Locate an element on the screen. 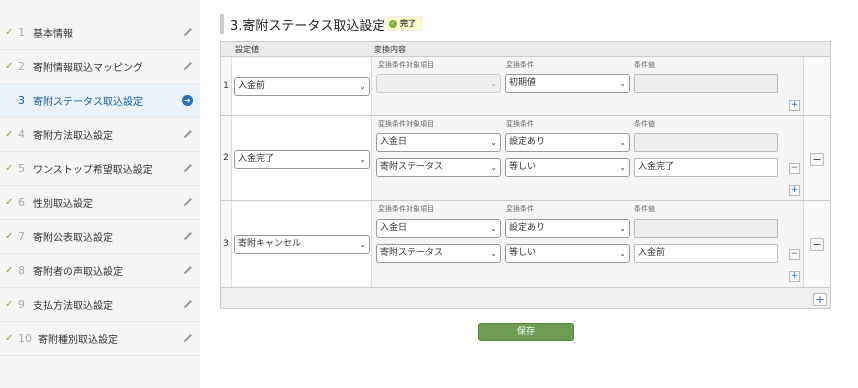 Image resolution: width=858 pixels, height=388 pixels. setting-cell: 寄附キャンセル ⌄ is located at coordinates (302, 244).